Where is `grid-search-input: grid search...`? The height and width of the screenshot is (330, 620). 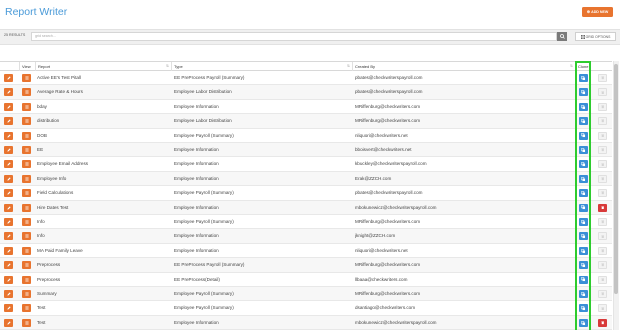 grid-search-input: grid search... is located at coordinates (294, 36).